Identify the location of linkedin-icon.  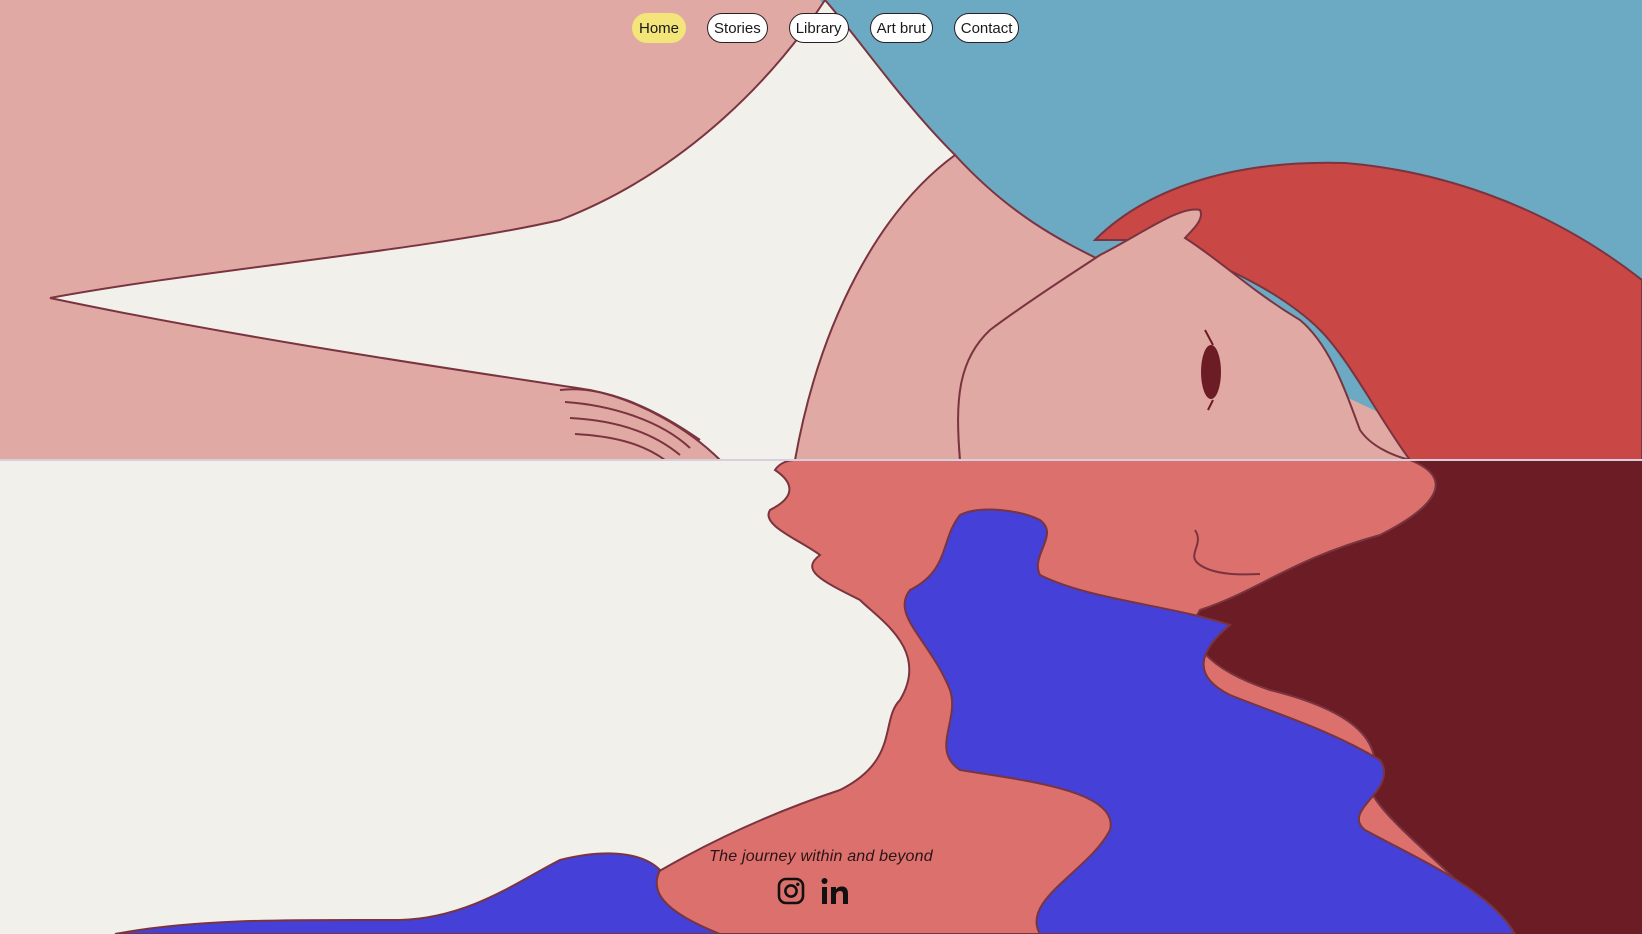
(834, 891).